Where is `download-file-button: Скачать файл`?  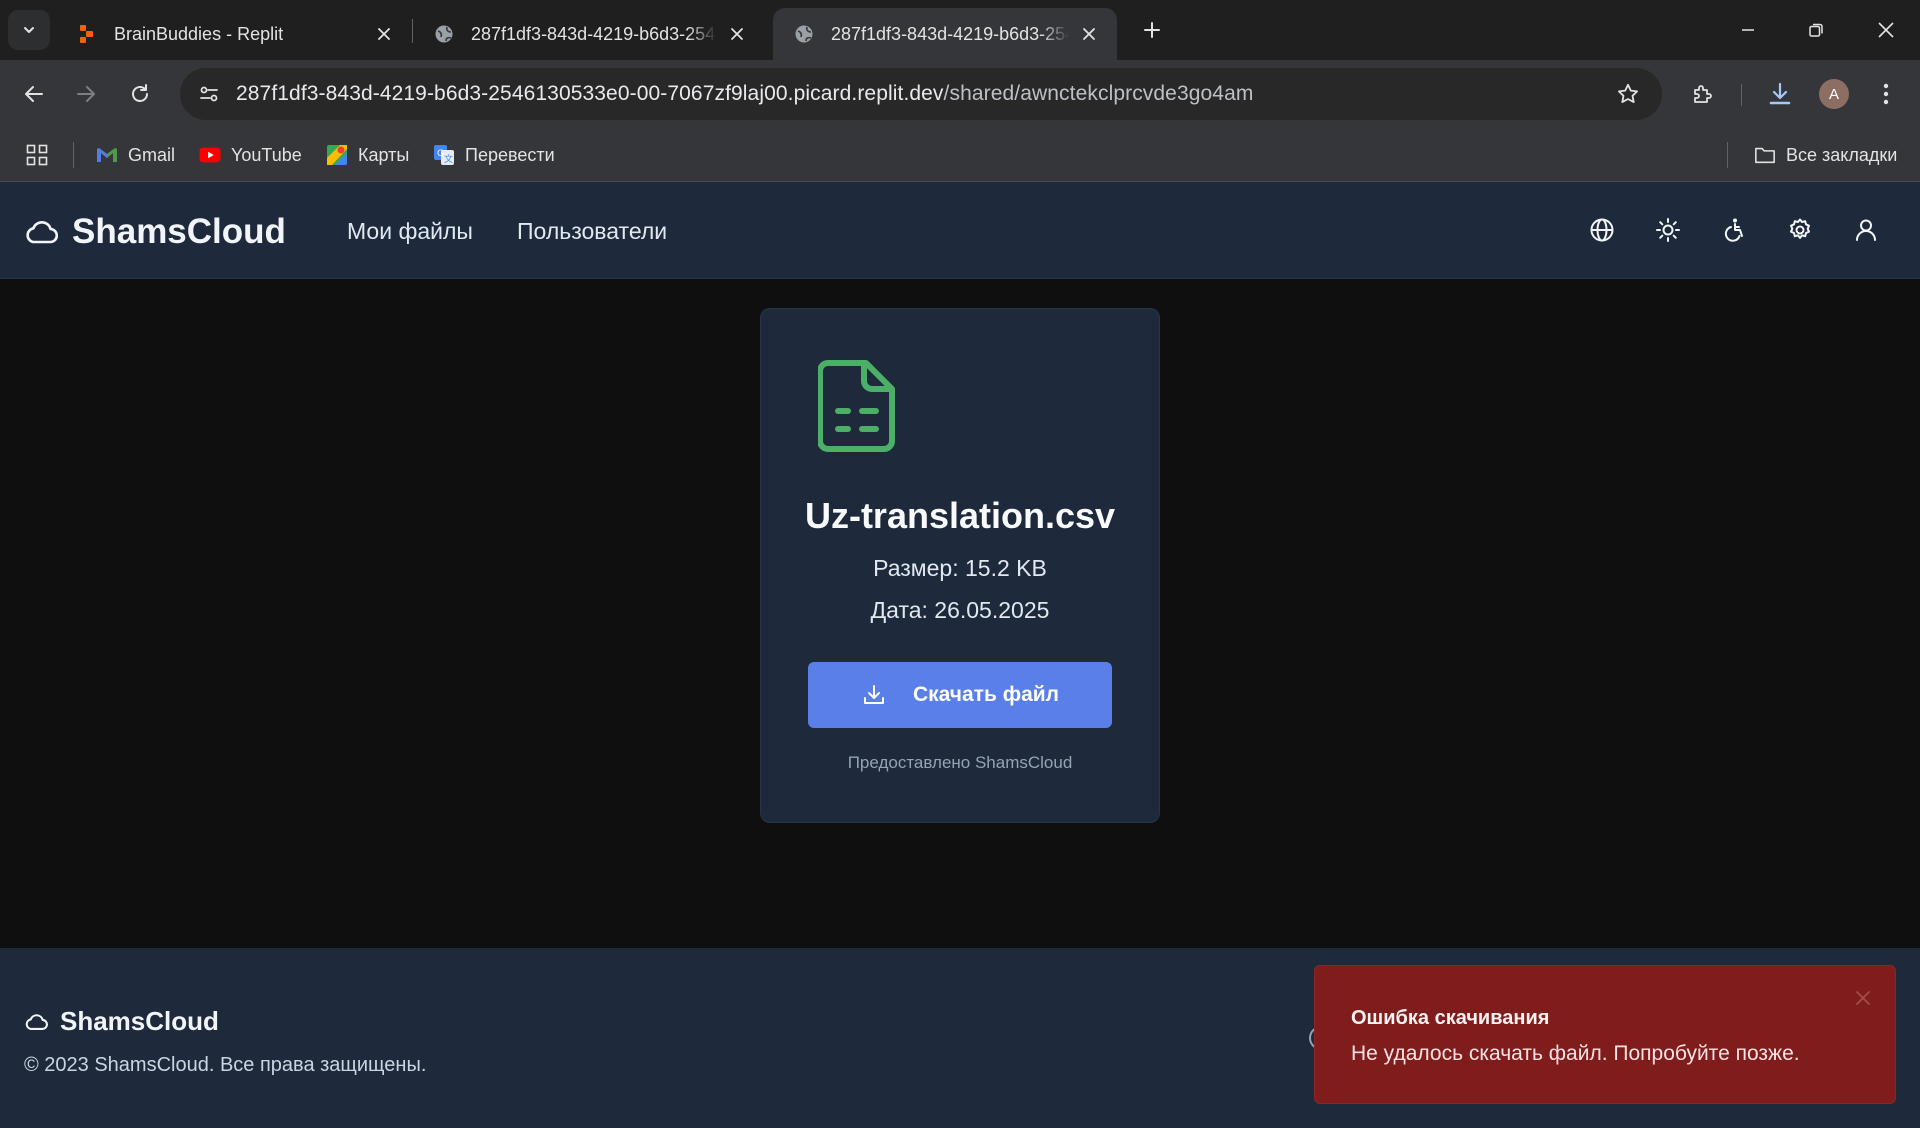 download-file-button: Скачать файл is located at coordinates (960, 695).